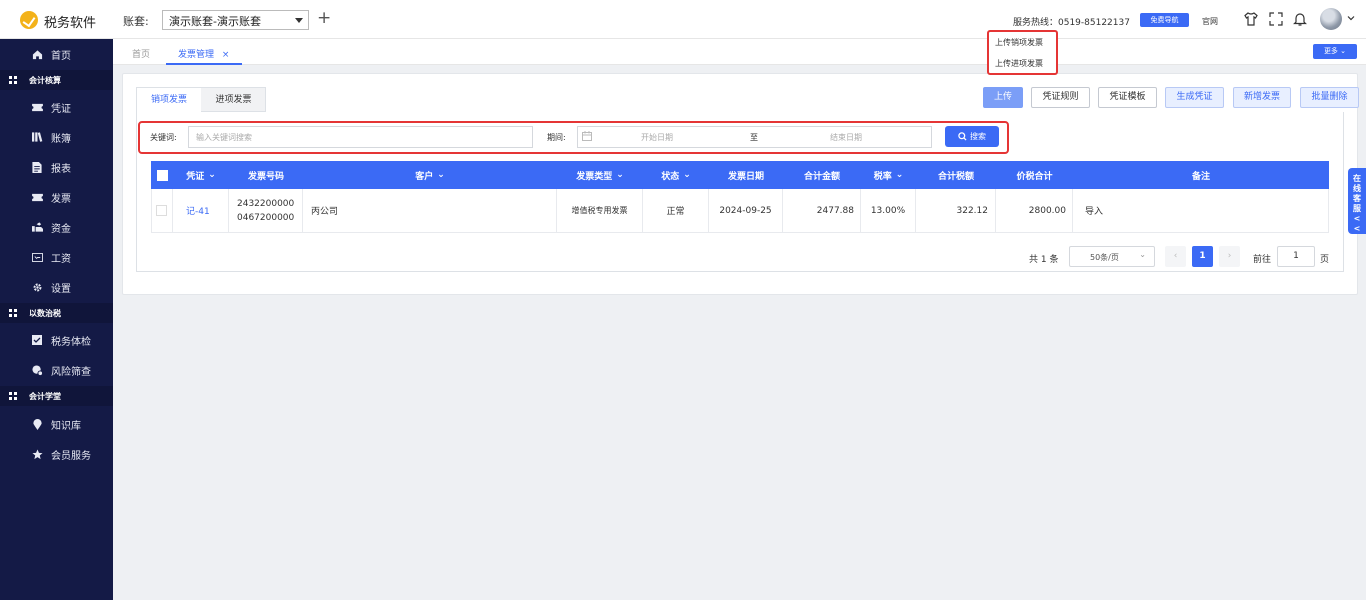  I want to click on date-separator: 至, so click(754, 137).